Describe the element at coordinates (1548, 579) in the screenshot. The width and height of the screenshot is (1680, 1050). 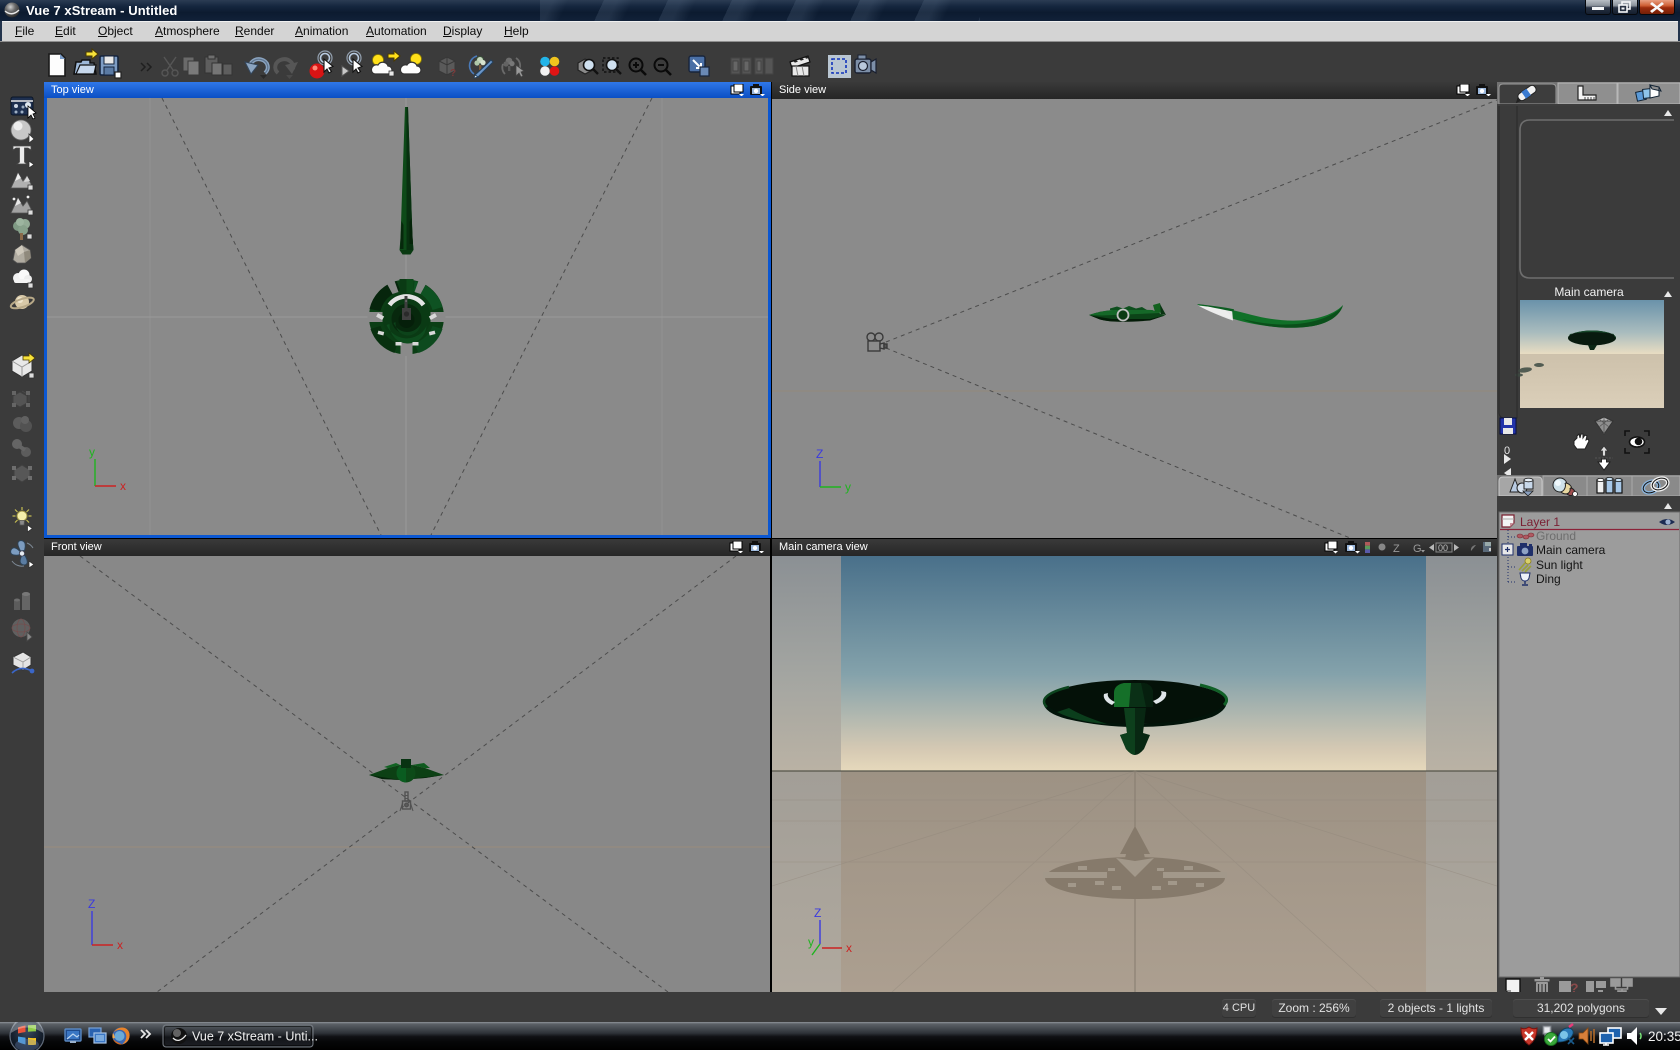
I see `svg-text: Ding` at that location.